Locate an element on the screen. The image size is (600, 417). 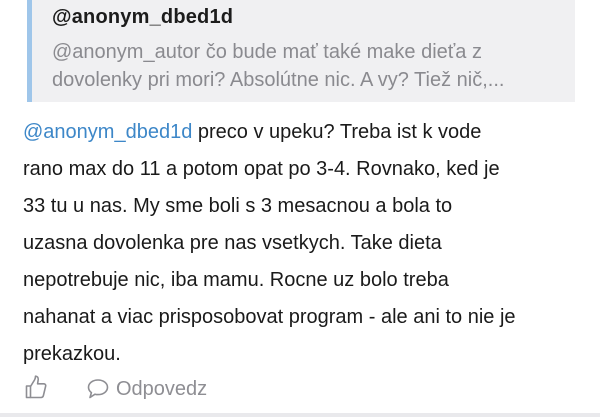
reply-button: Odpovedz is located at coordinates (146, 389).